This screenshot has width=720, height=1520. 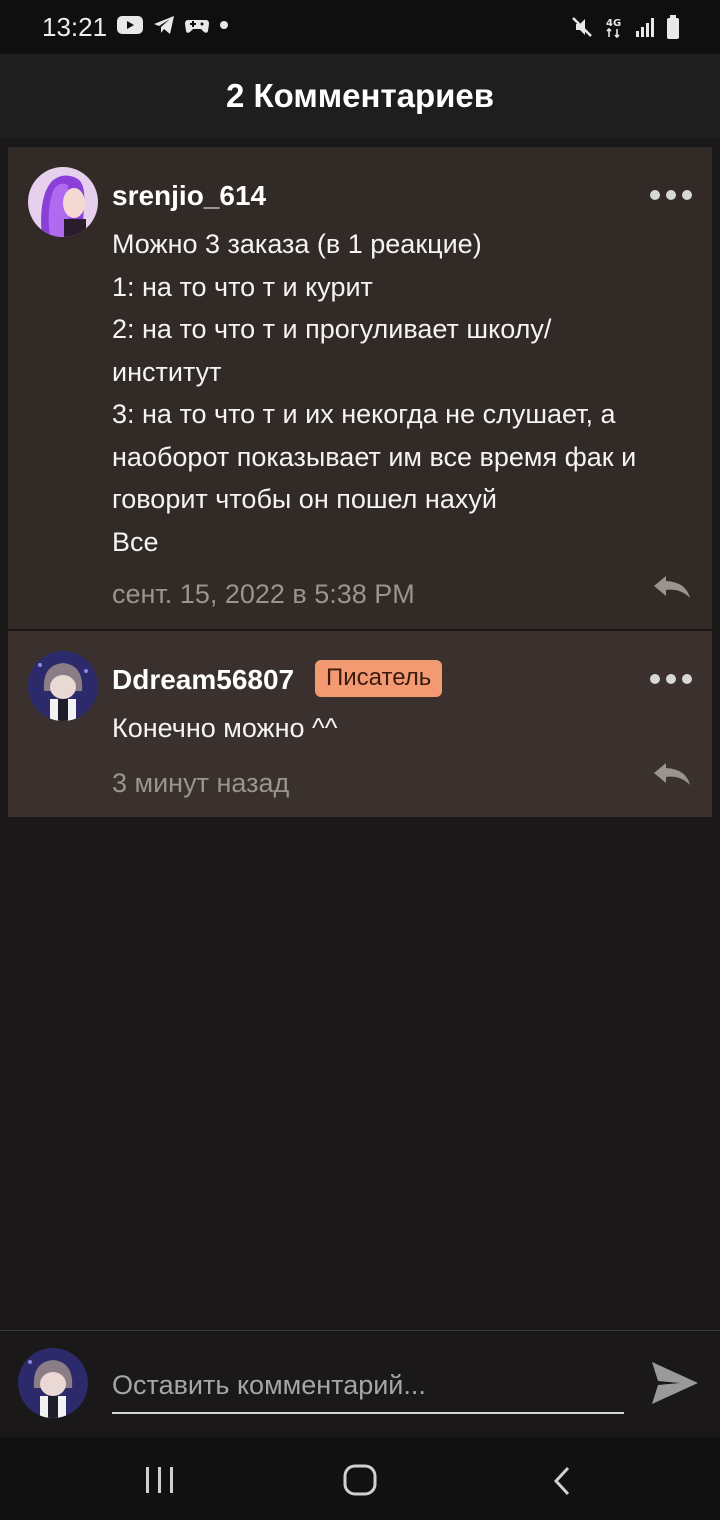 I want to click on comment-text: Конечно можно ^^, so click(x=225, y=728).